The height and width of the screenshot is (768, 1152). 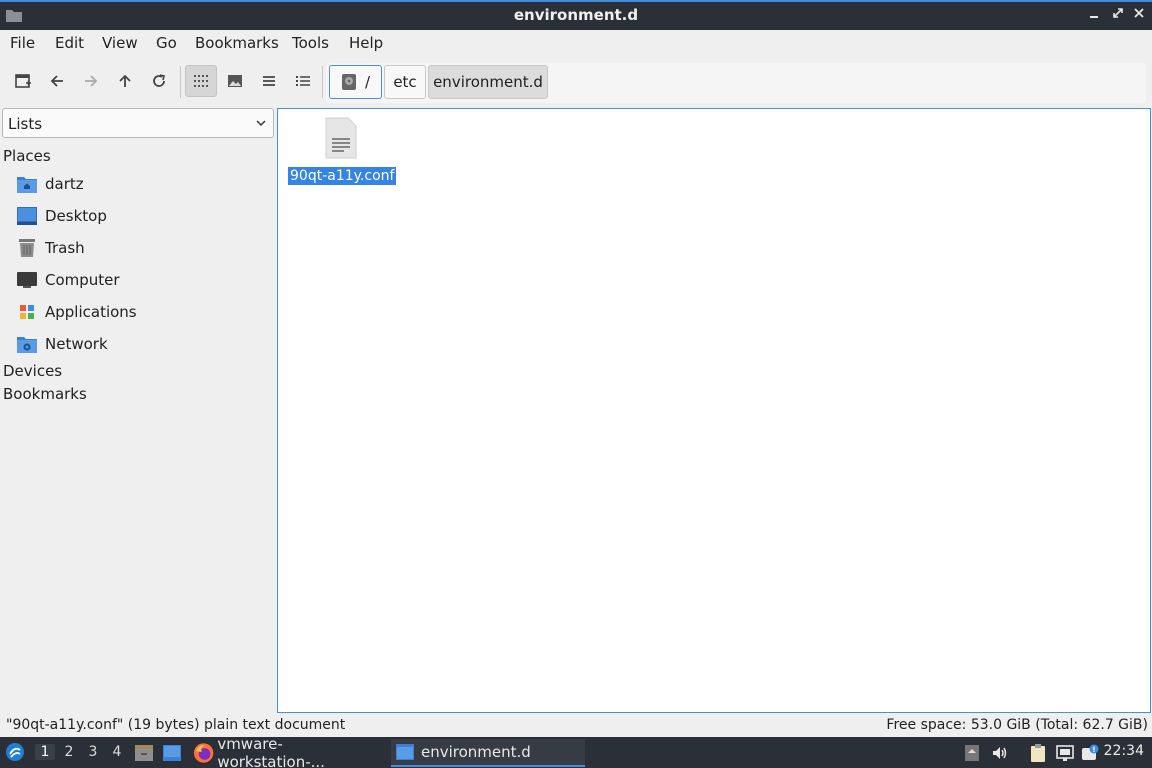 I want to click on side-pane-mode-value: Lists, so click(x=25, y=124).